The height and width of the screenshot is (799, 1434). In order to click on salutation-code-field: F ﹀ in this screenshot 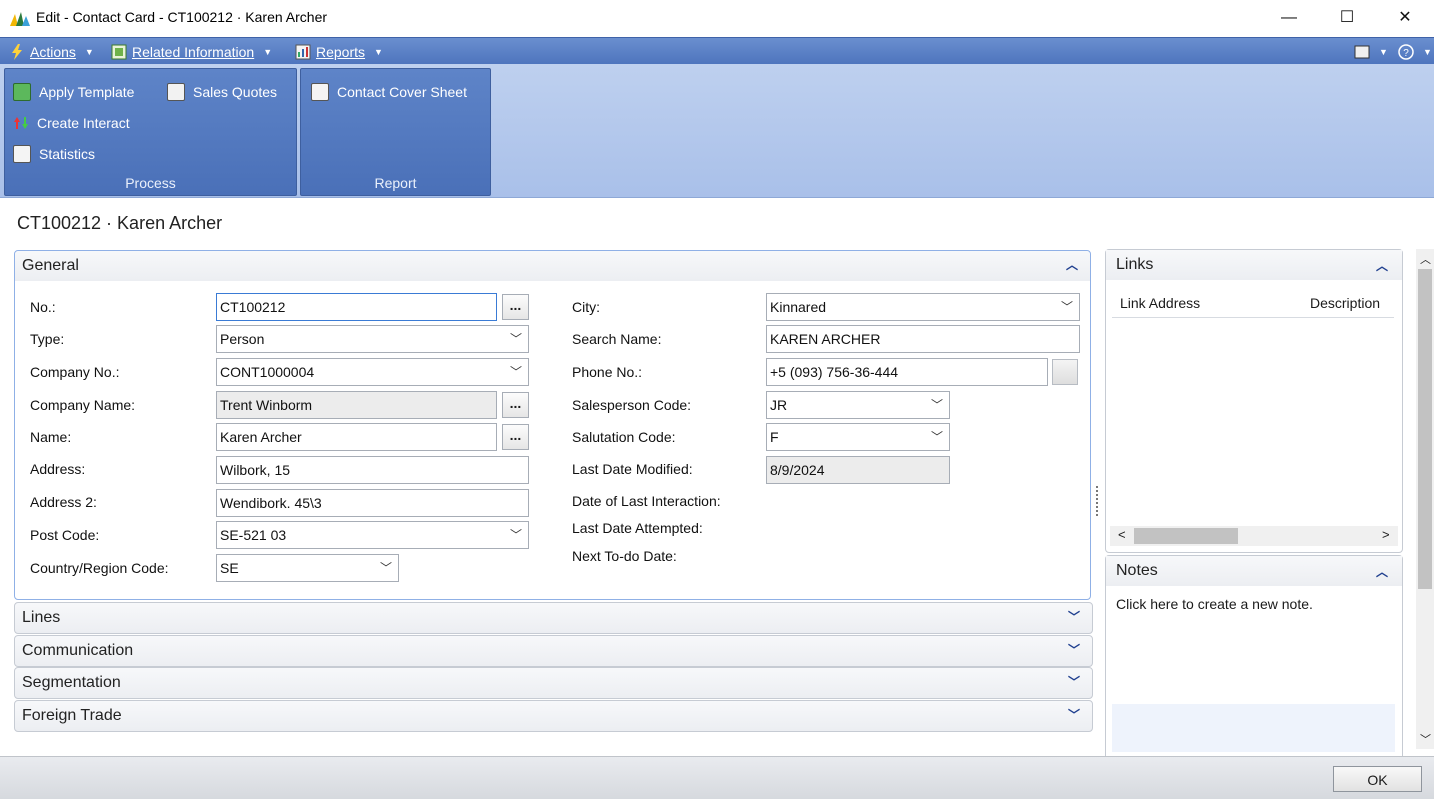, I will do `click(858, 437)`.